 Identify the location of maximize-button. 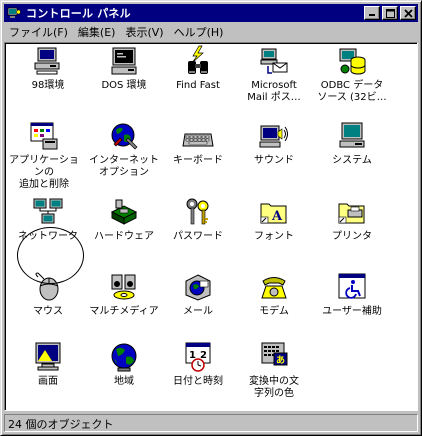
(390, 13).